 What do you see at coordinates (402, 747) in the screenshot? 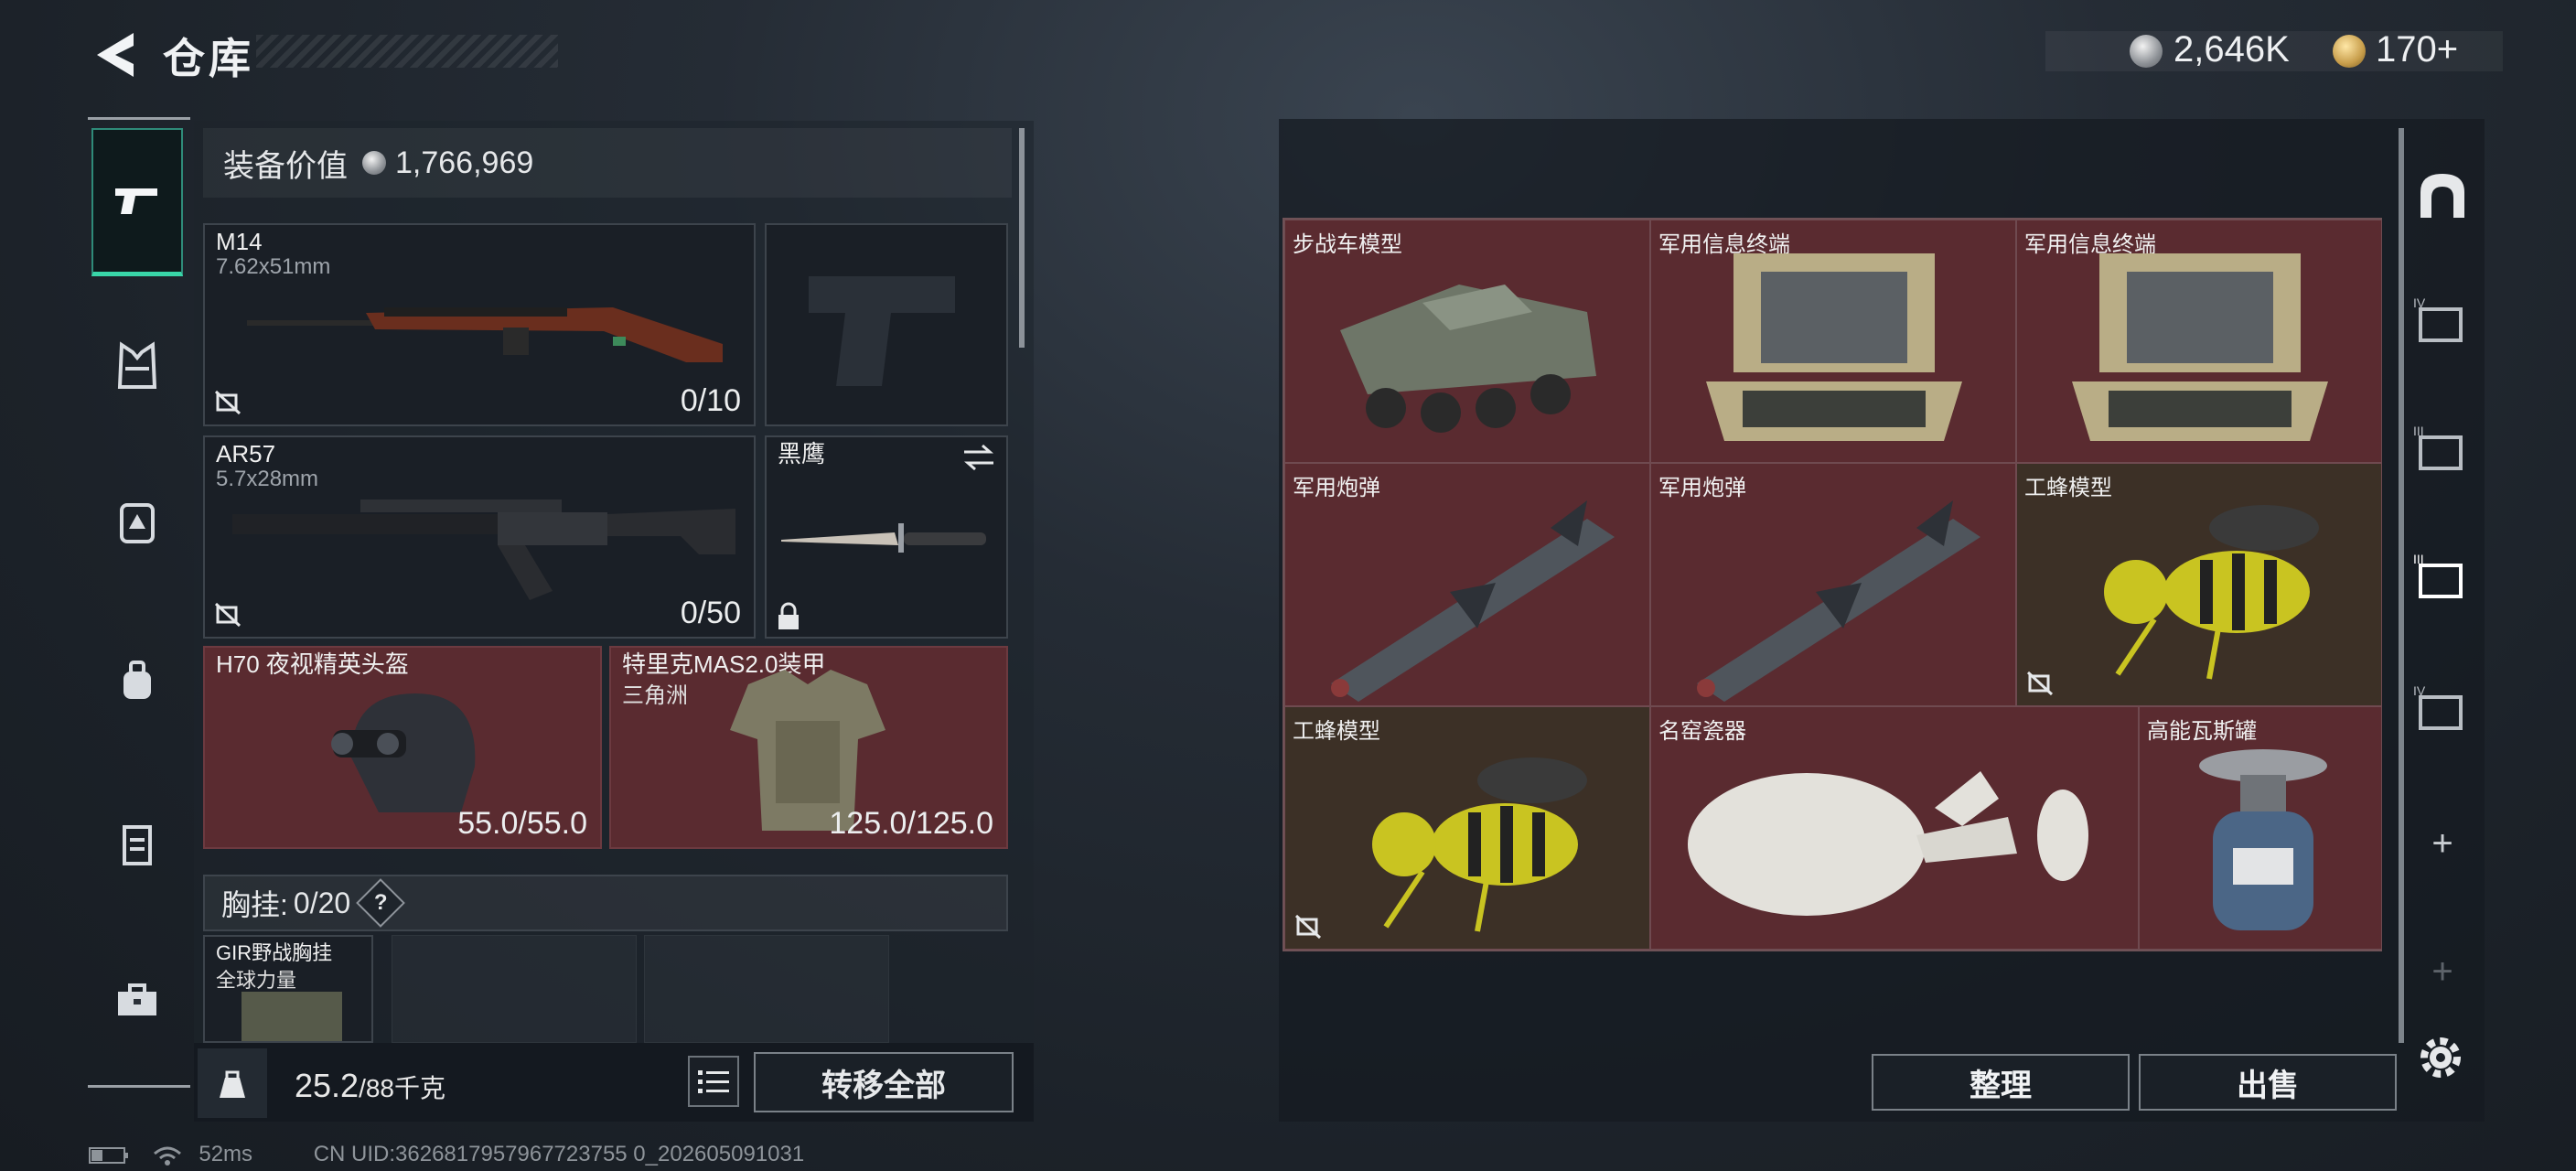
I see `helmet-slot: H70 夜视精英头盔 55.0/55.0` at bounding box center [402, 747].